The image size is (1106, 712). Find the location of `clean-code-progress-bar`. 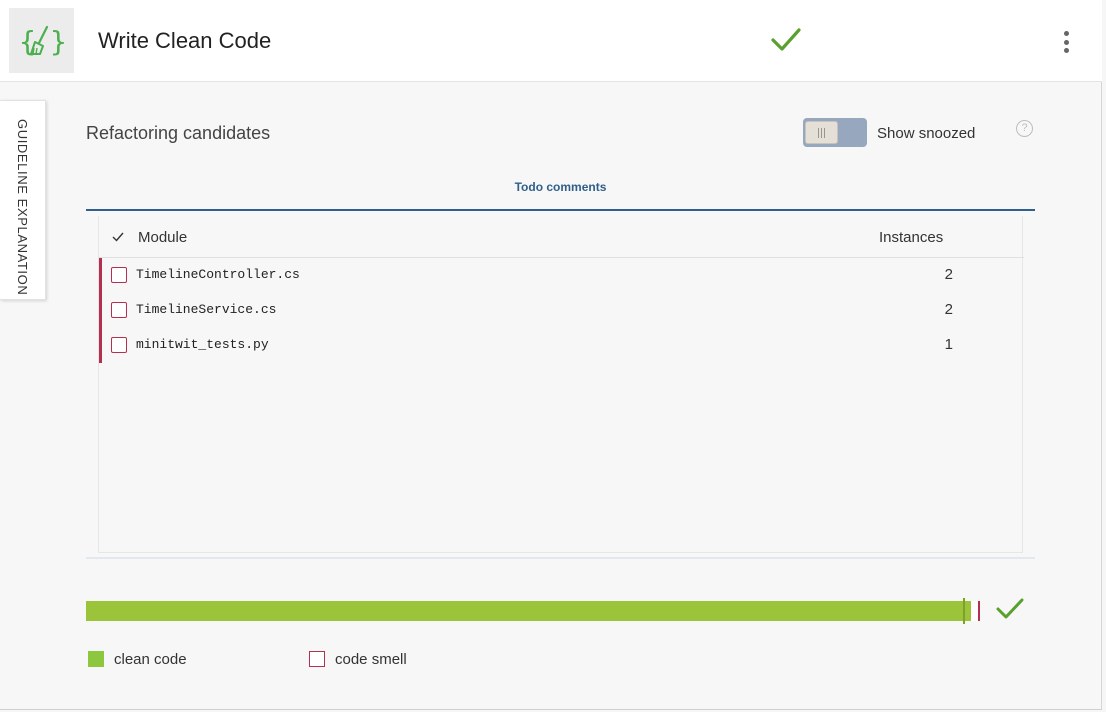

clean-code-progress-bar is located at coordinates (533, 611).